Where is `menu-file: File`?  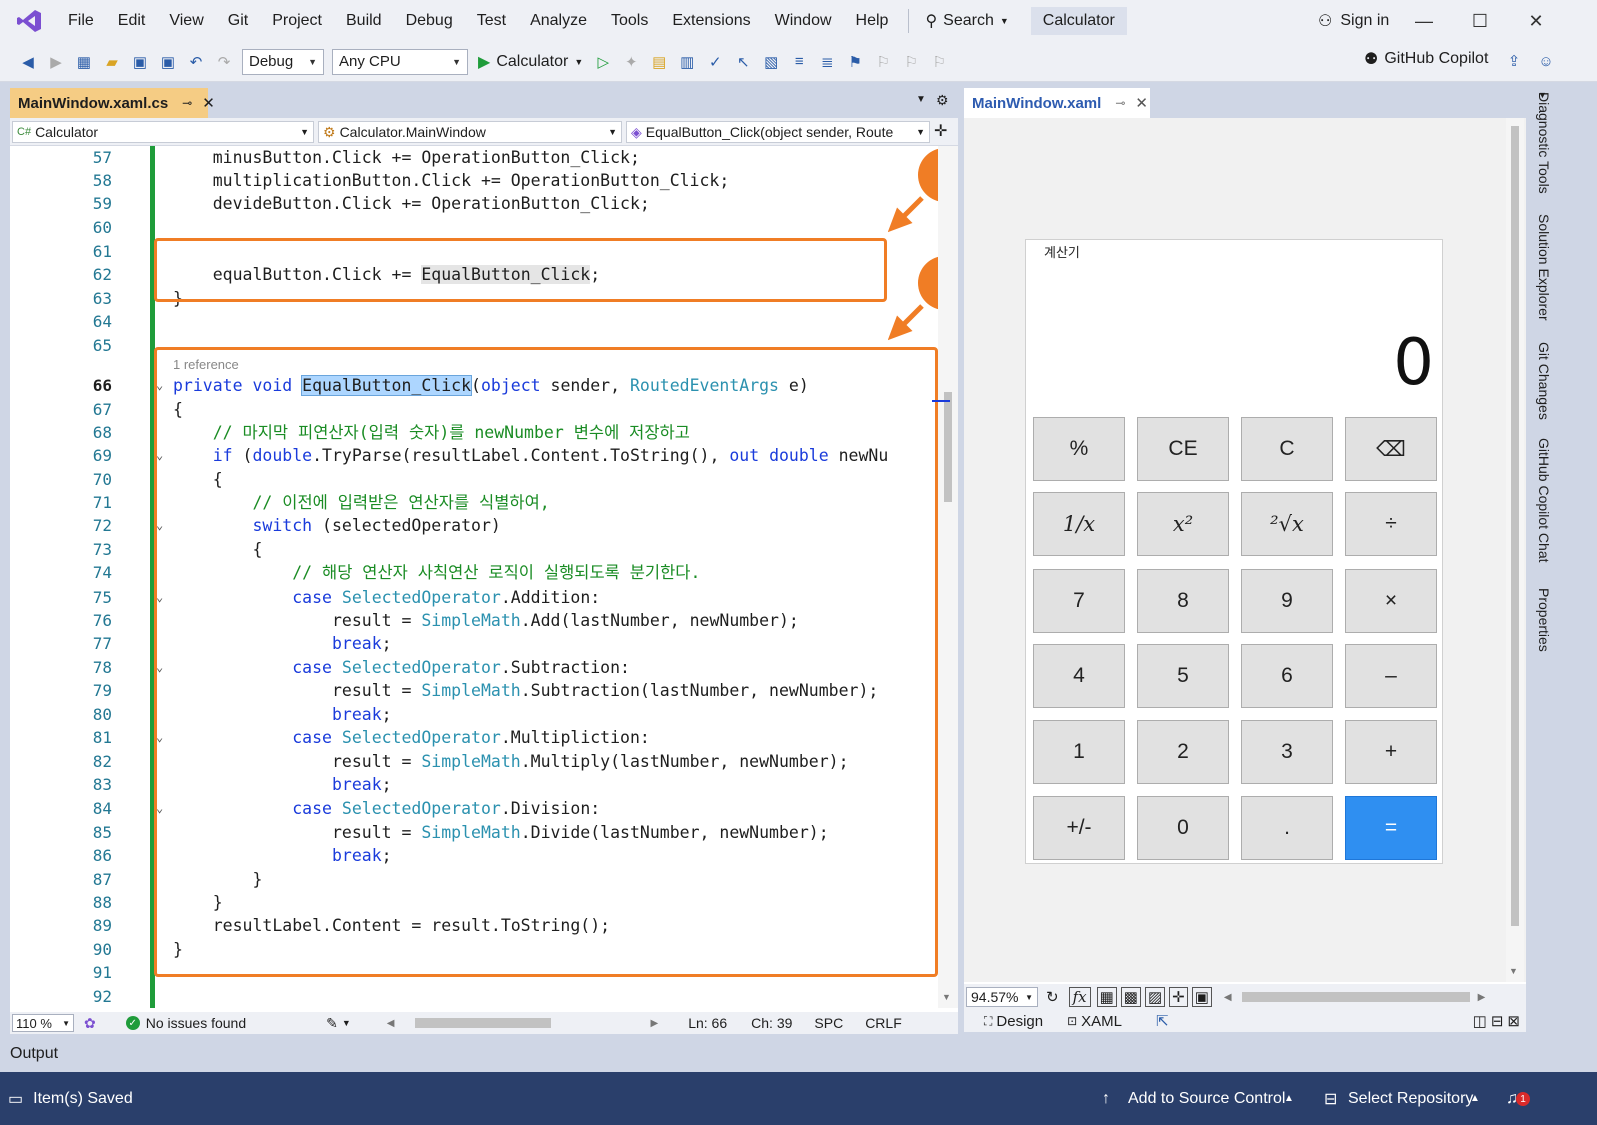
menu-file: File is located at coordinates (81, 21).